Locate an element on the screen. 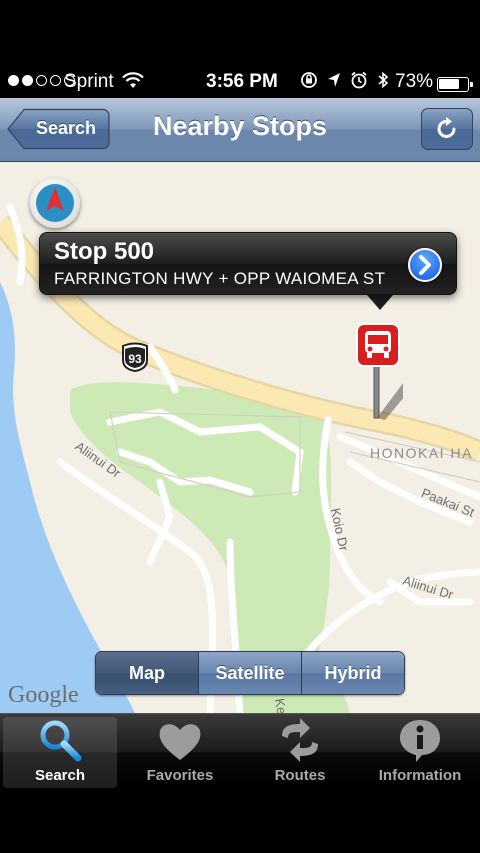 Image resolution: width=480 pixels, height=853 pixels. routes-arrows-icon is located at coordinates (300, 740).